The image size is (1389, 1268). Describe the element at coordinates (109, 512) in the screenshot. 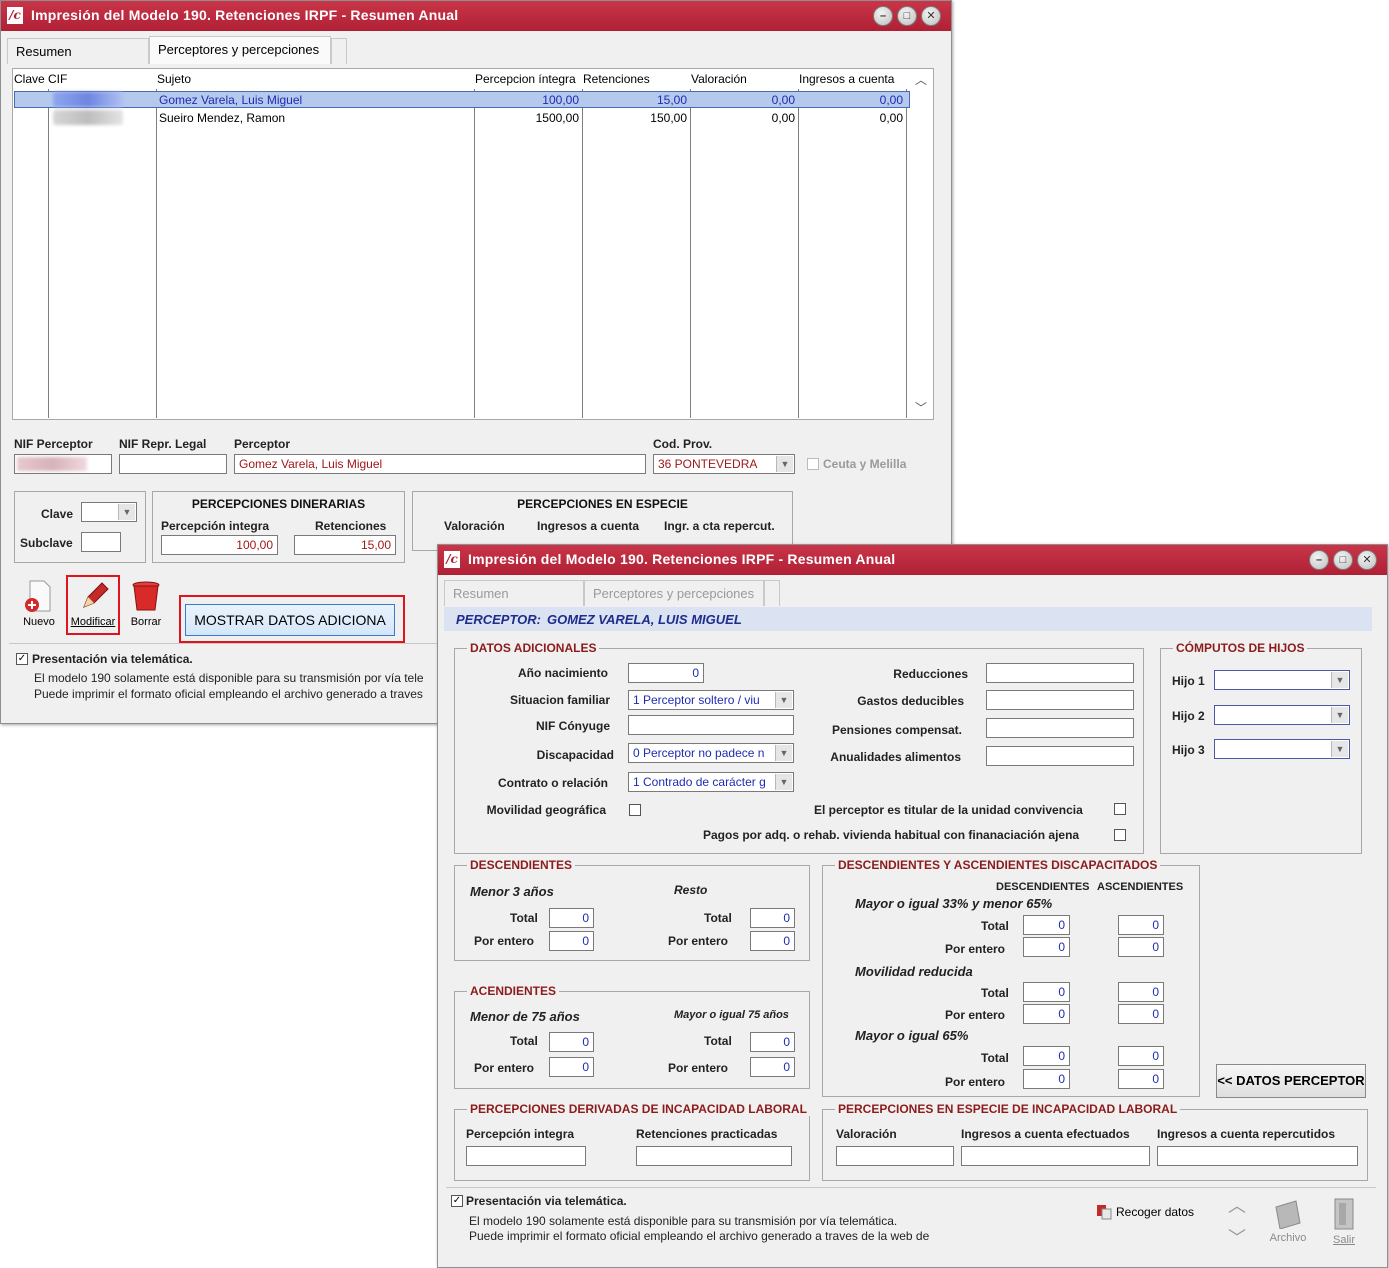

I see `clave-select: ▼` at that location.